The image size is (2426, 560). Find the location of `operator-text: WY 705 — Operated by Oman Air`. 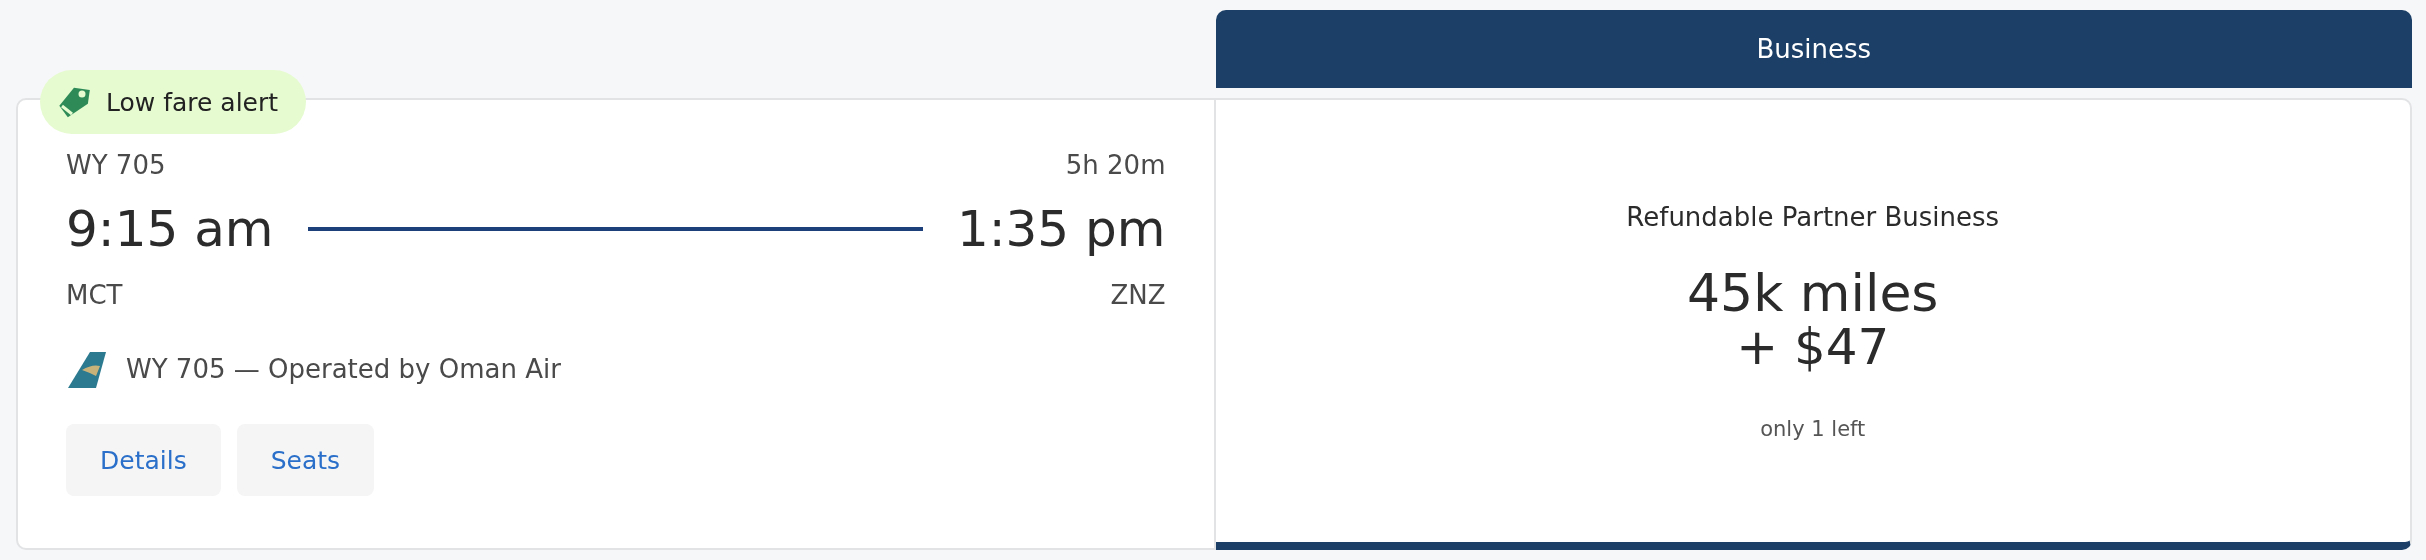

operator-text: WY 705 — Operated by Oman Air is located at coordinates (343, 369).